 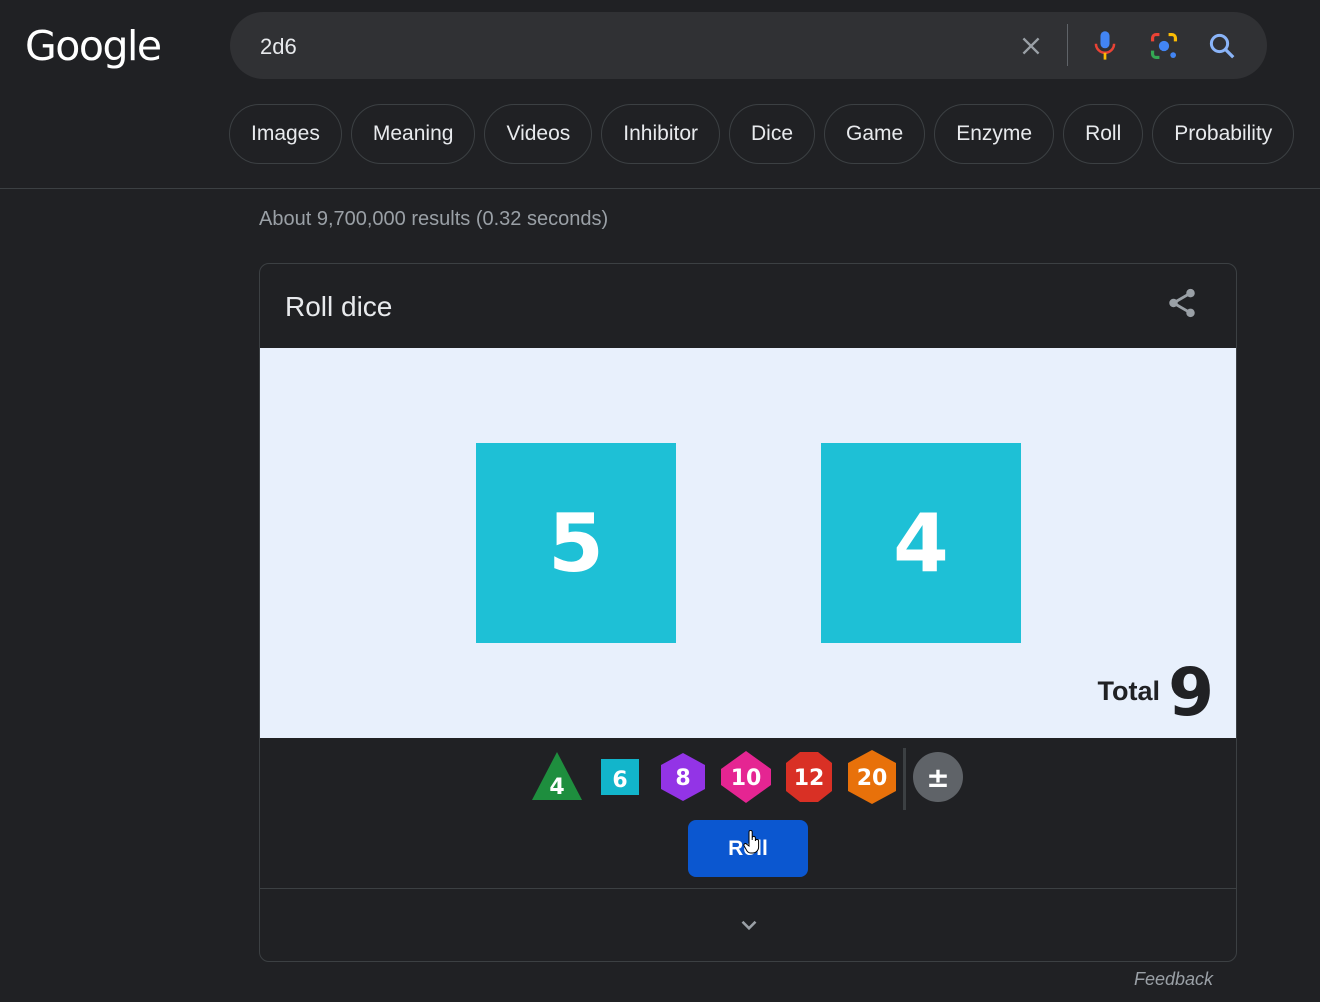 I want to click on feedback-link: Feedback, so click(x=1173, y=979).